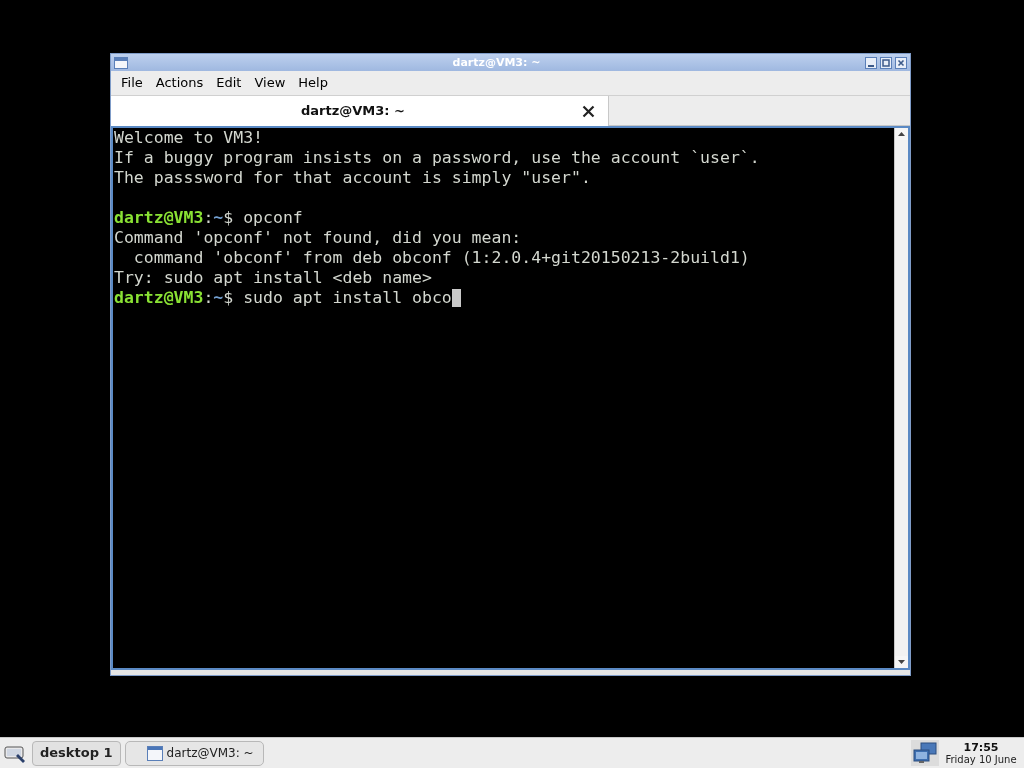 This screenshot has width=1024, height=768. What do you see at coordinates (208, 218) in the screenshot?
I see `terminal-line: dartz@VM3:~$ opconf` at bounding box center [208, 218].